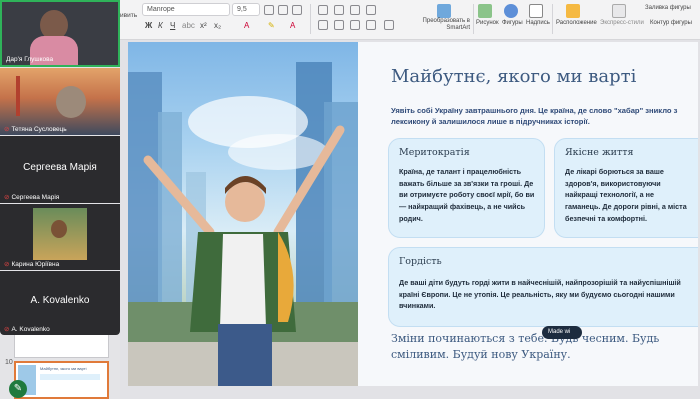 This screenshot has width=700, height=399. Describe the element at coordinates (32, 264) in the screenshot. I see `participant-name: ⊘ Карина Юріївна` at that location.